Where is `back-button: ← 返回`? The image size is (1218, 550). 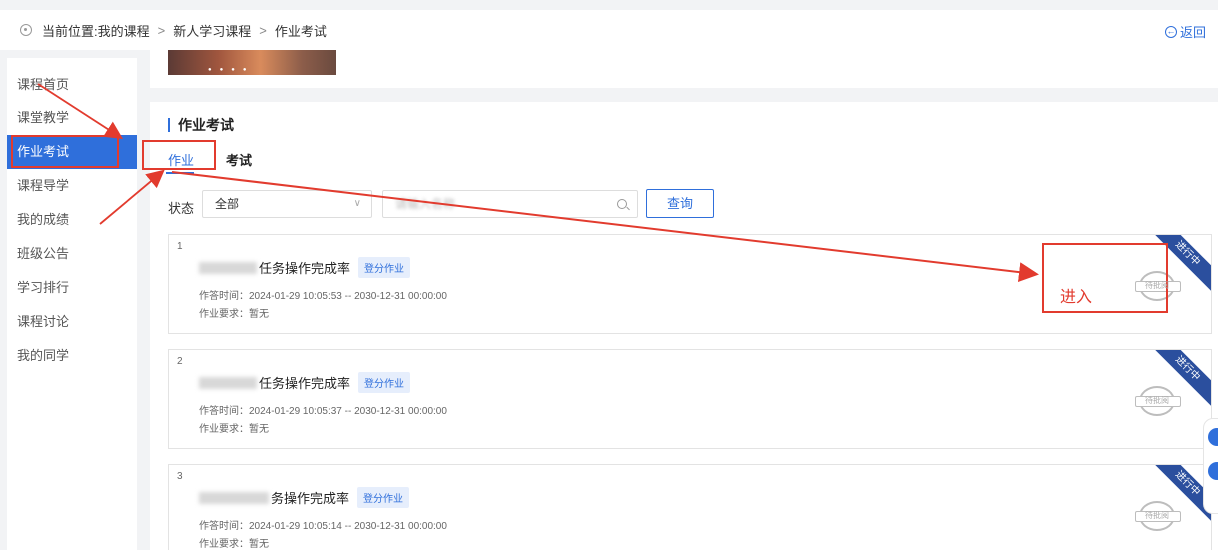 back-button: ← 返回 is located at coordinates (1185, 31).